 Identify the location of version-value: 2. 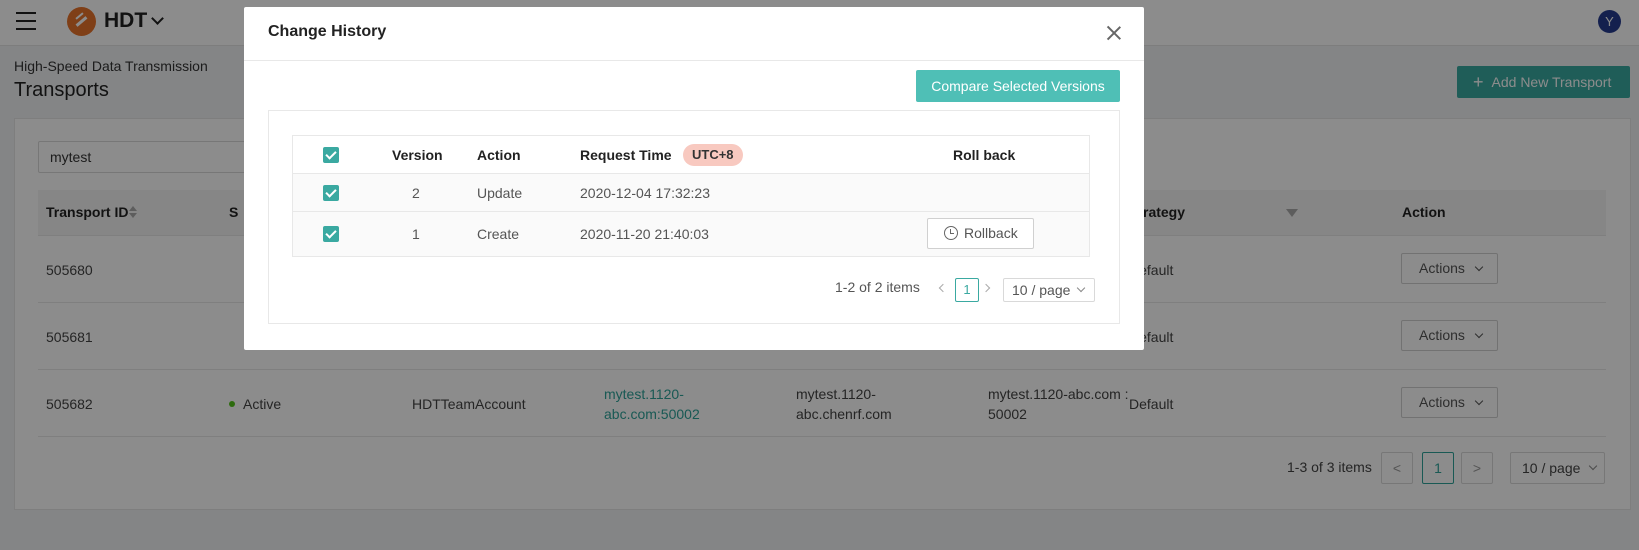
(416, 193).